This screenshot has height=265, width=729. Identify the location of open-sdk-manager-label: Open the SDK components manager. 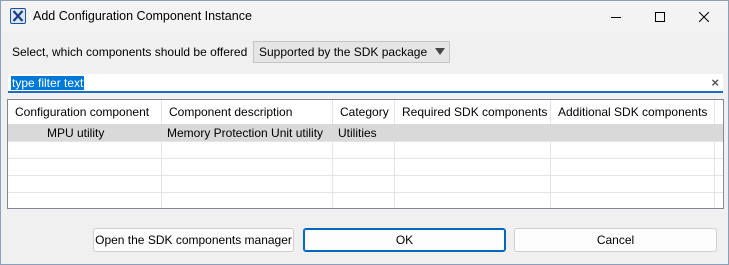
(193, 240).